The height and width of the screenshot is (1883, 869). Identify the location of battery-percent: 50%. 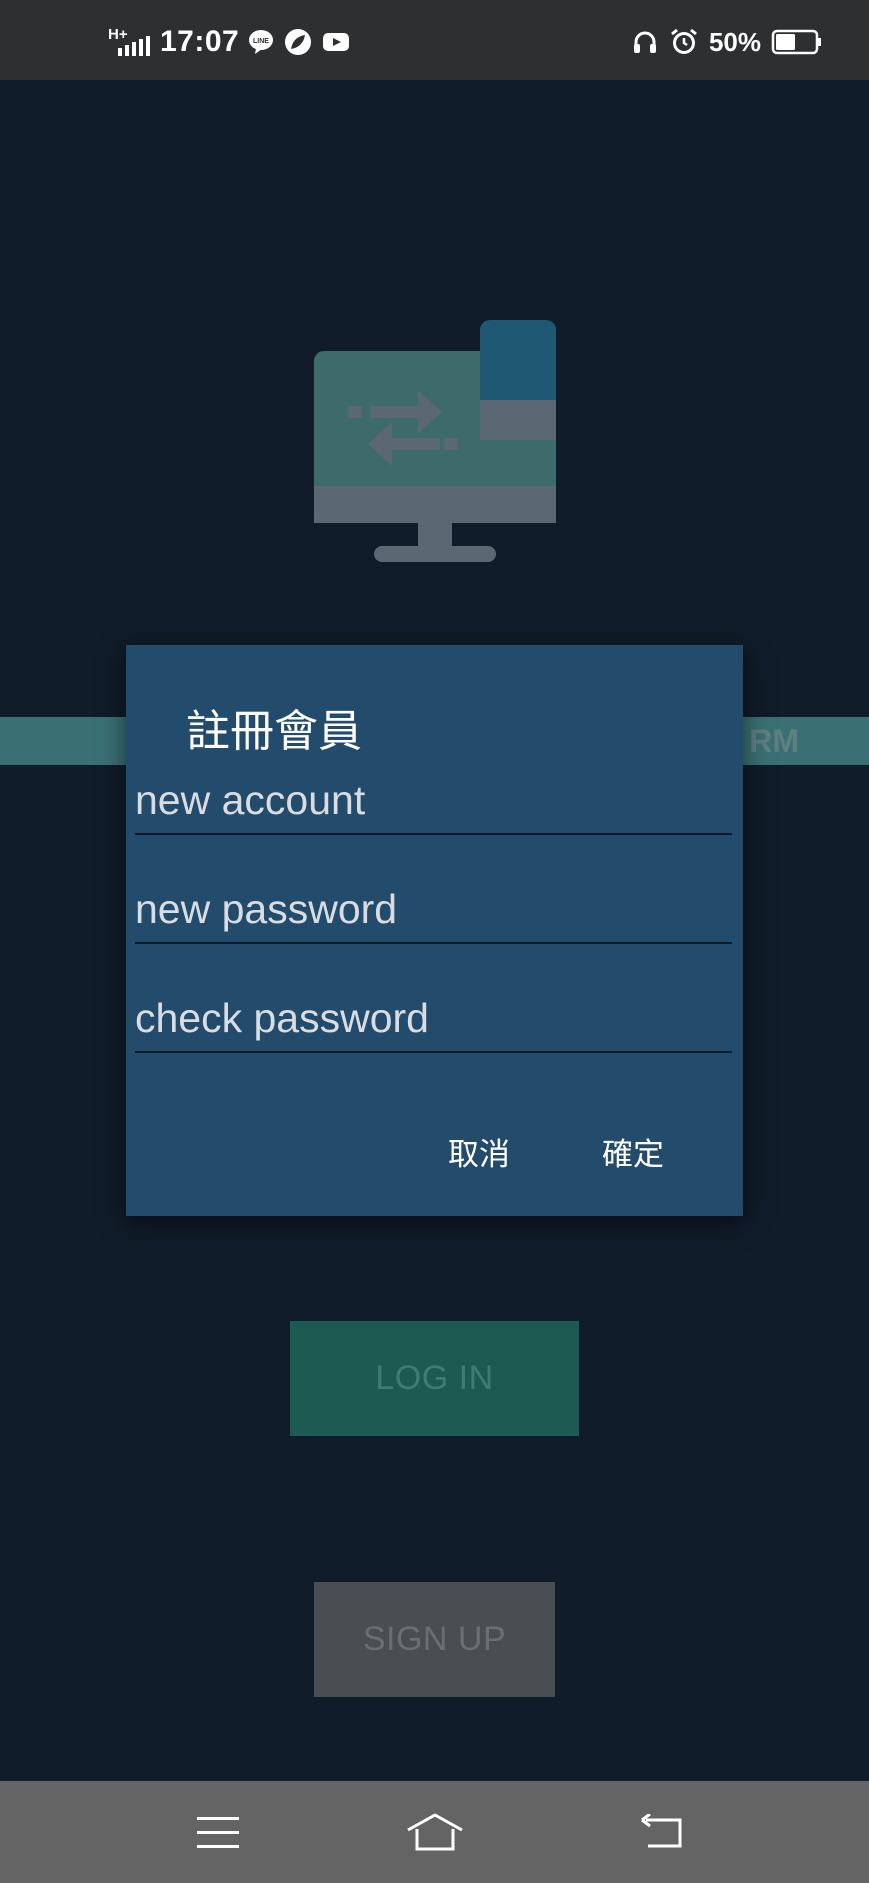
(734, 41).